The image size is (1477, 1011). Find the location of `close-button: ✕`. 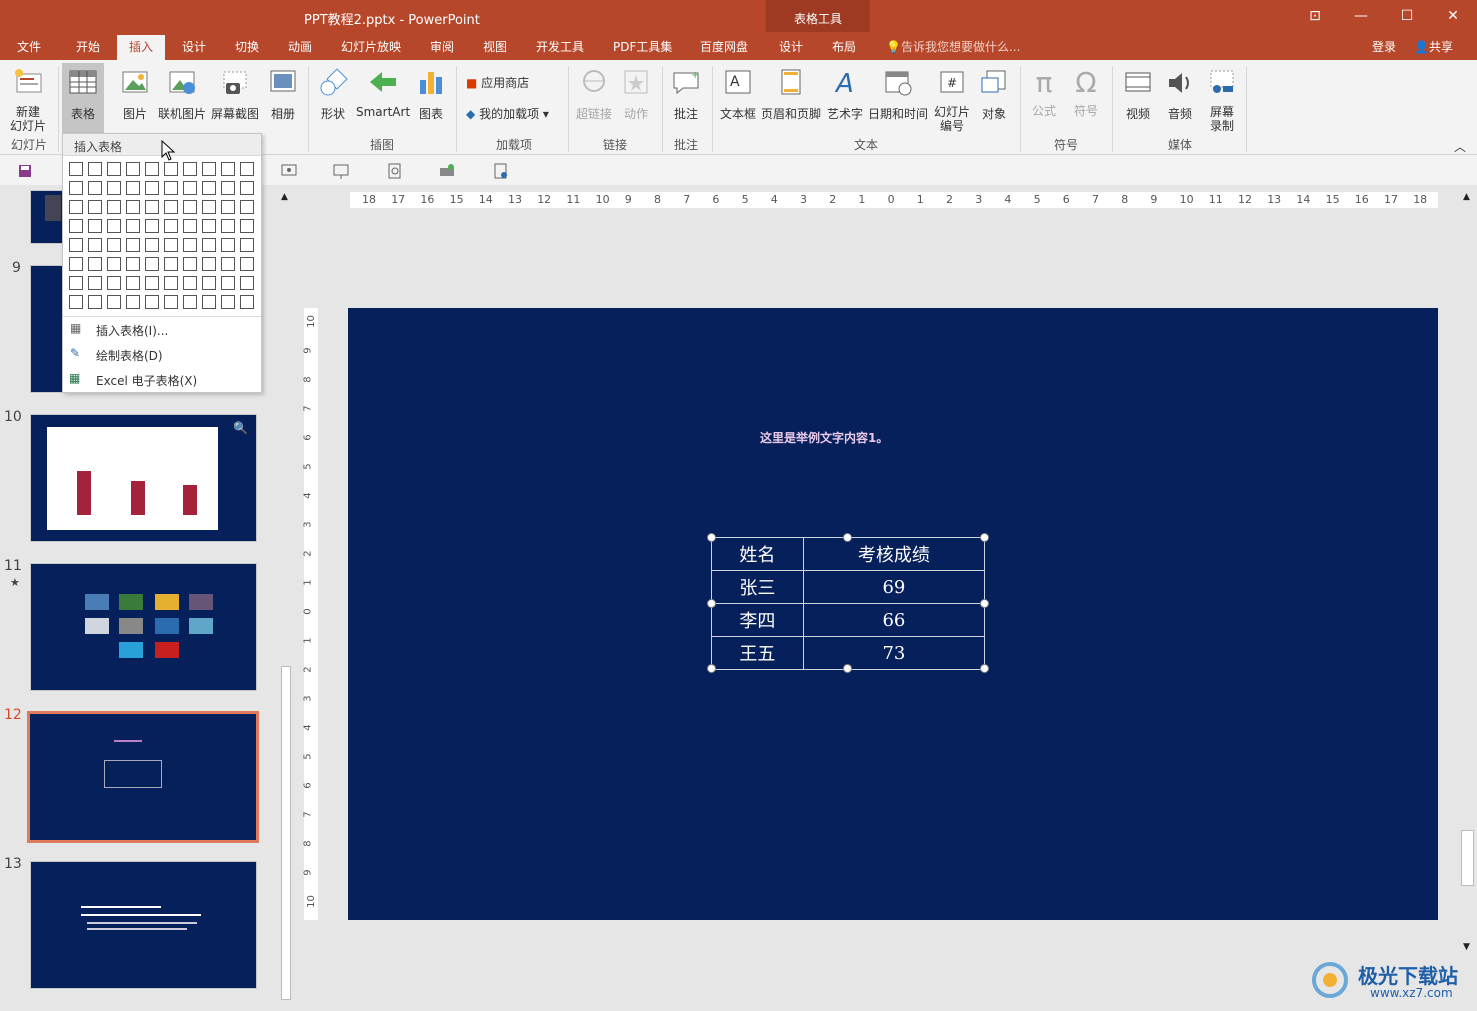

close-button: ✕ is located at coordinates (1453, 16).